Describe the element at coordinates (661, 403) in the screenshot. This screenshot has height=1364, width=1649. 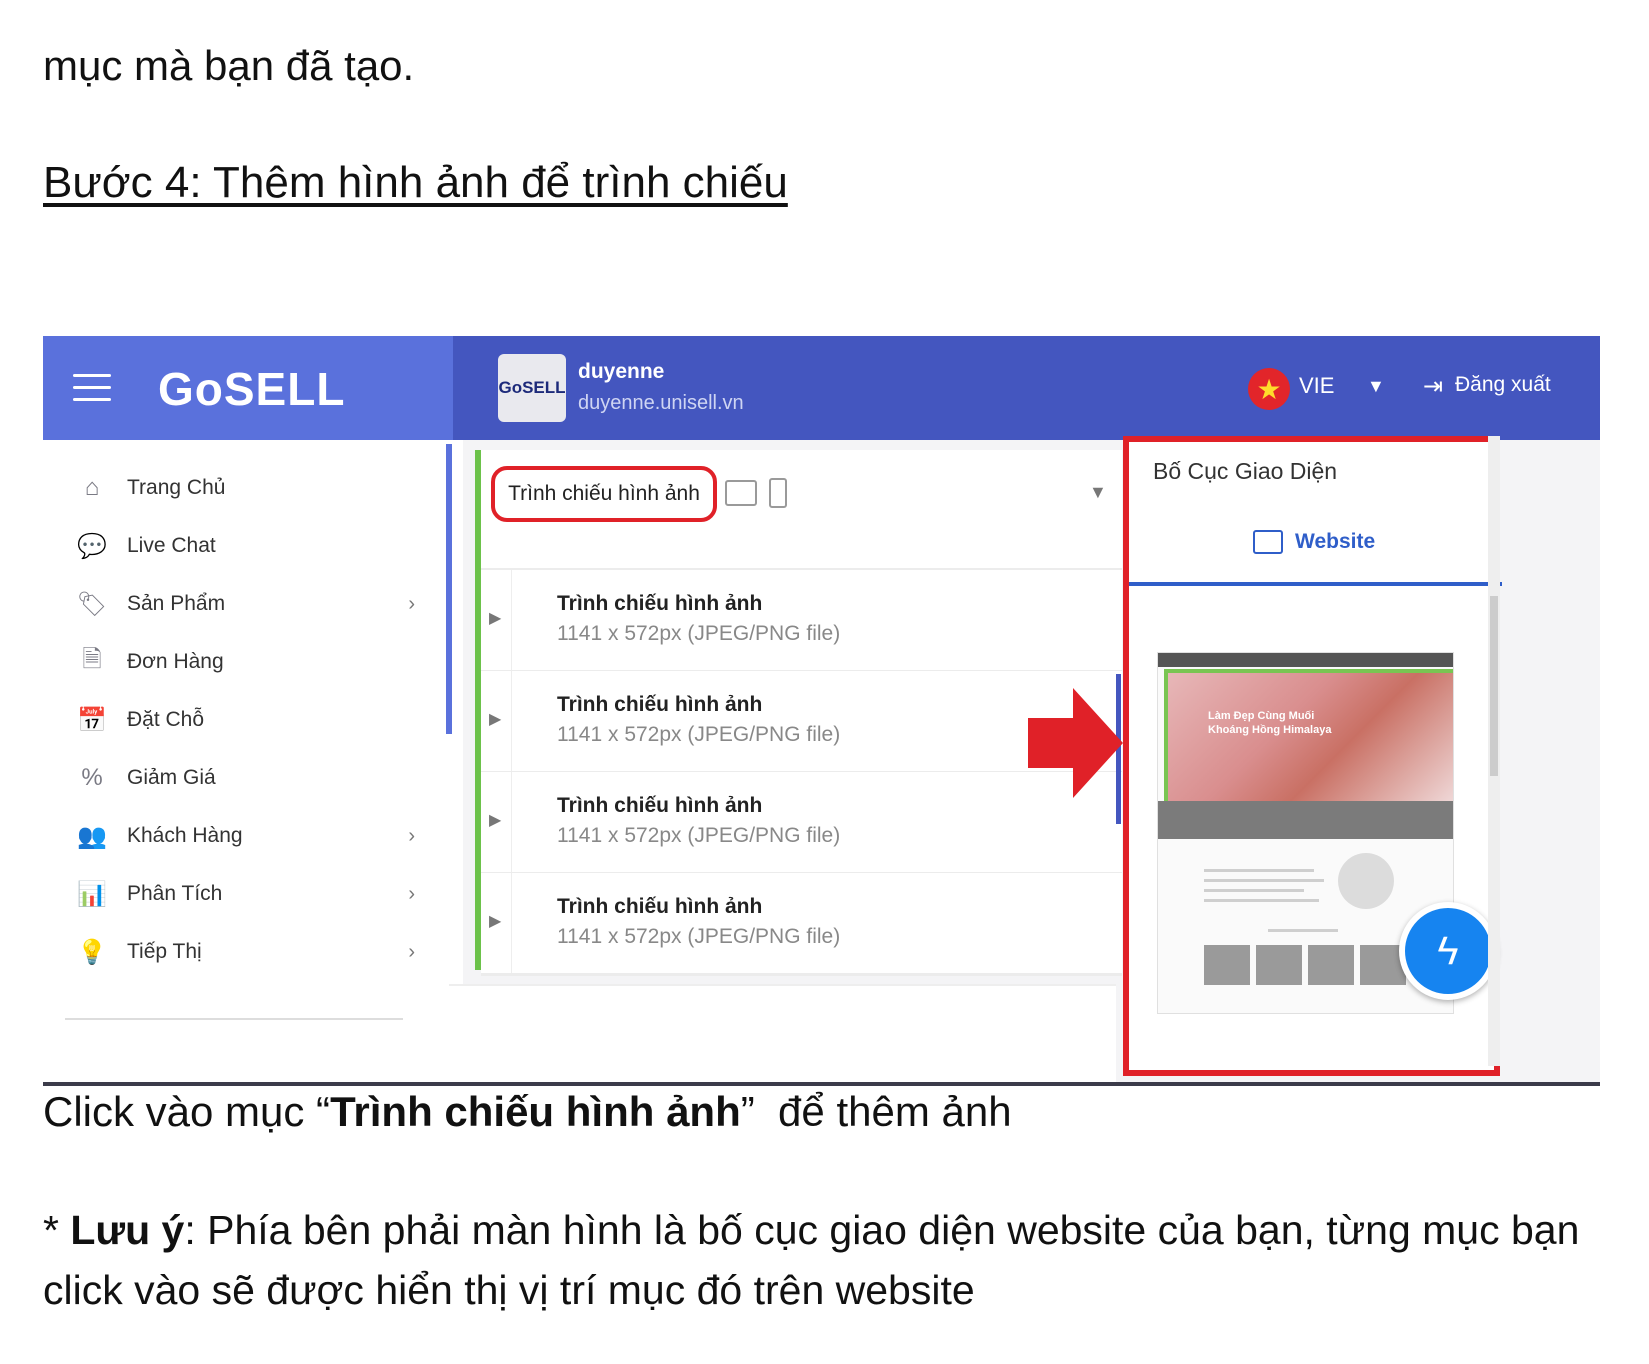
I see `shop-url: duyenne.unisell.vn` at that location.